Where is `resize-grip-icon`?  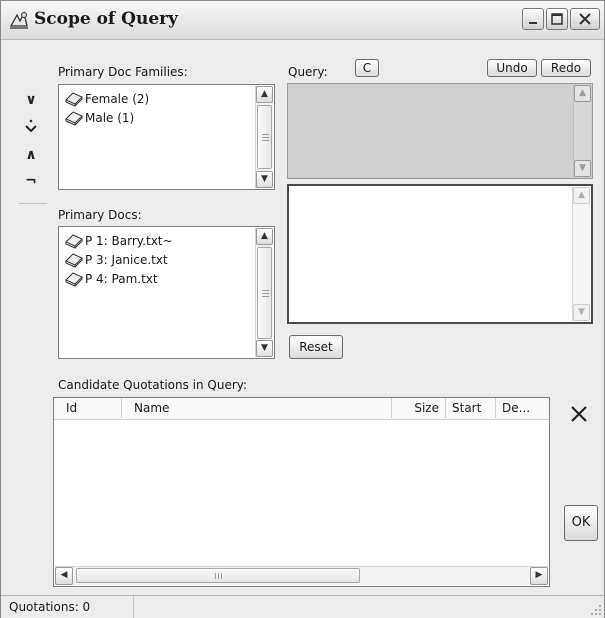 resize-grip-icon is located at coordinates (596, 610).